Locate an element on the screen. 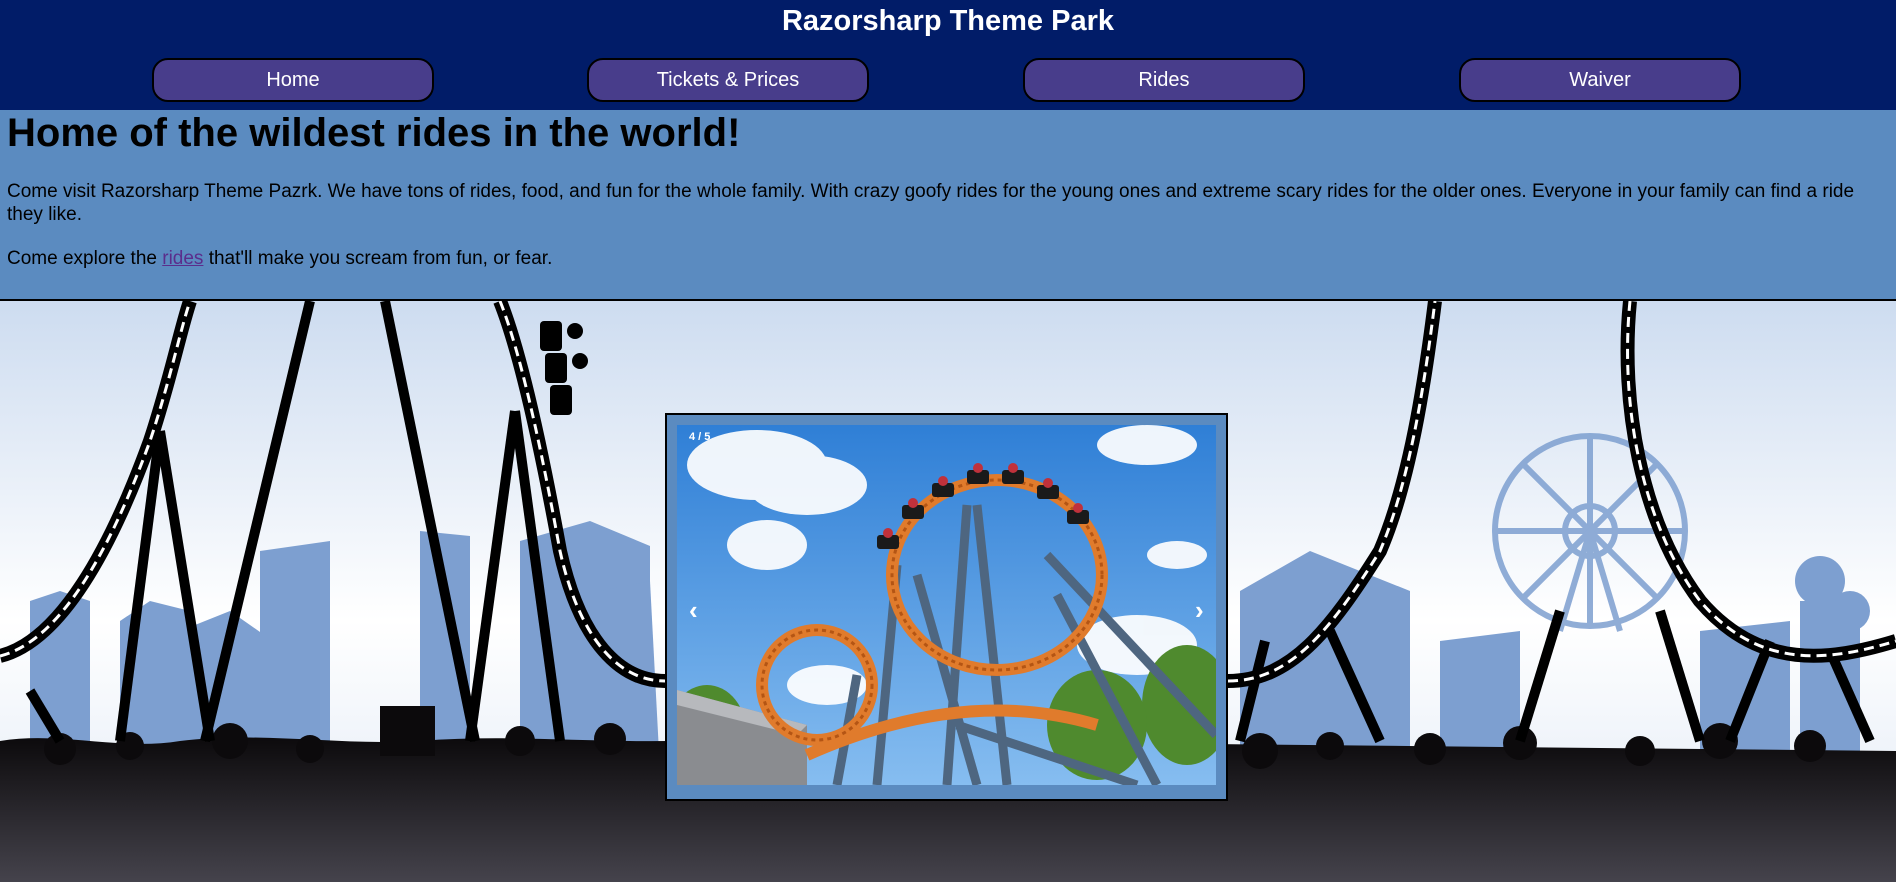 This screenshot has width=1896, height=882. slide-image-roller-coaster: 4 / 5 ‹ › is located at coordinates (946, 605).